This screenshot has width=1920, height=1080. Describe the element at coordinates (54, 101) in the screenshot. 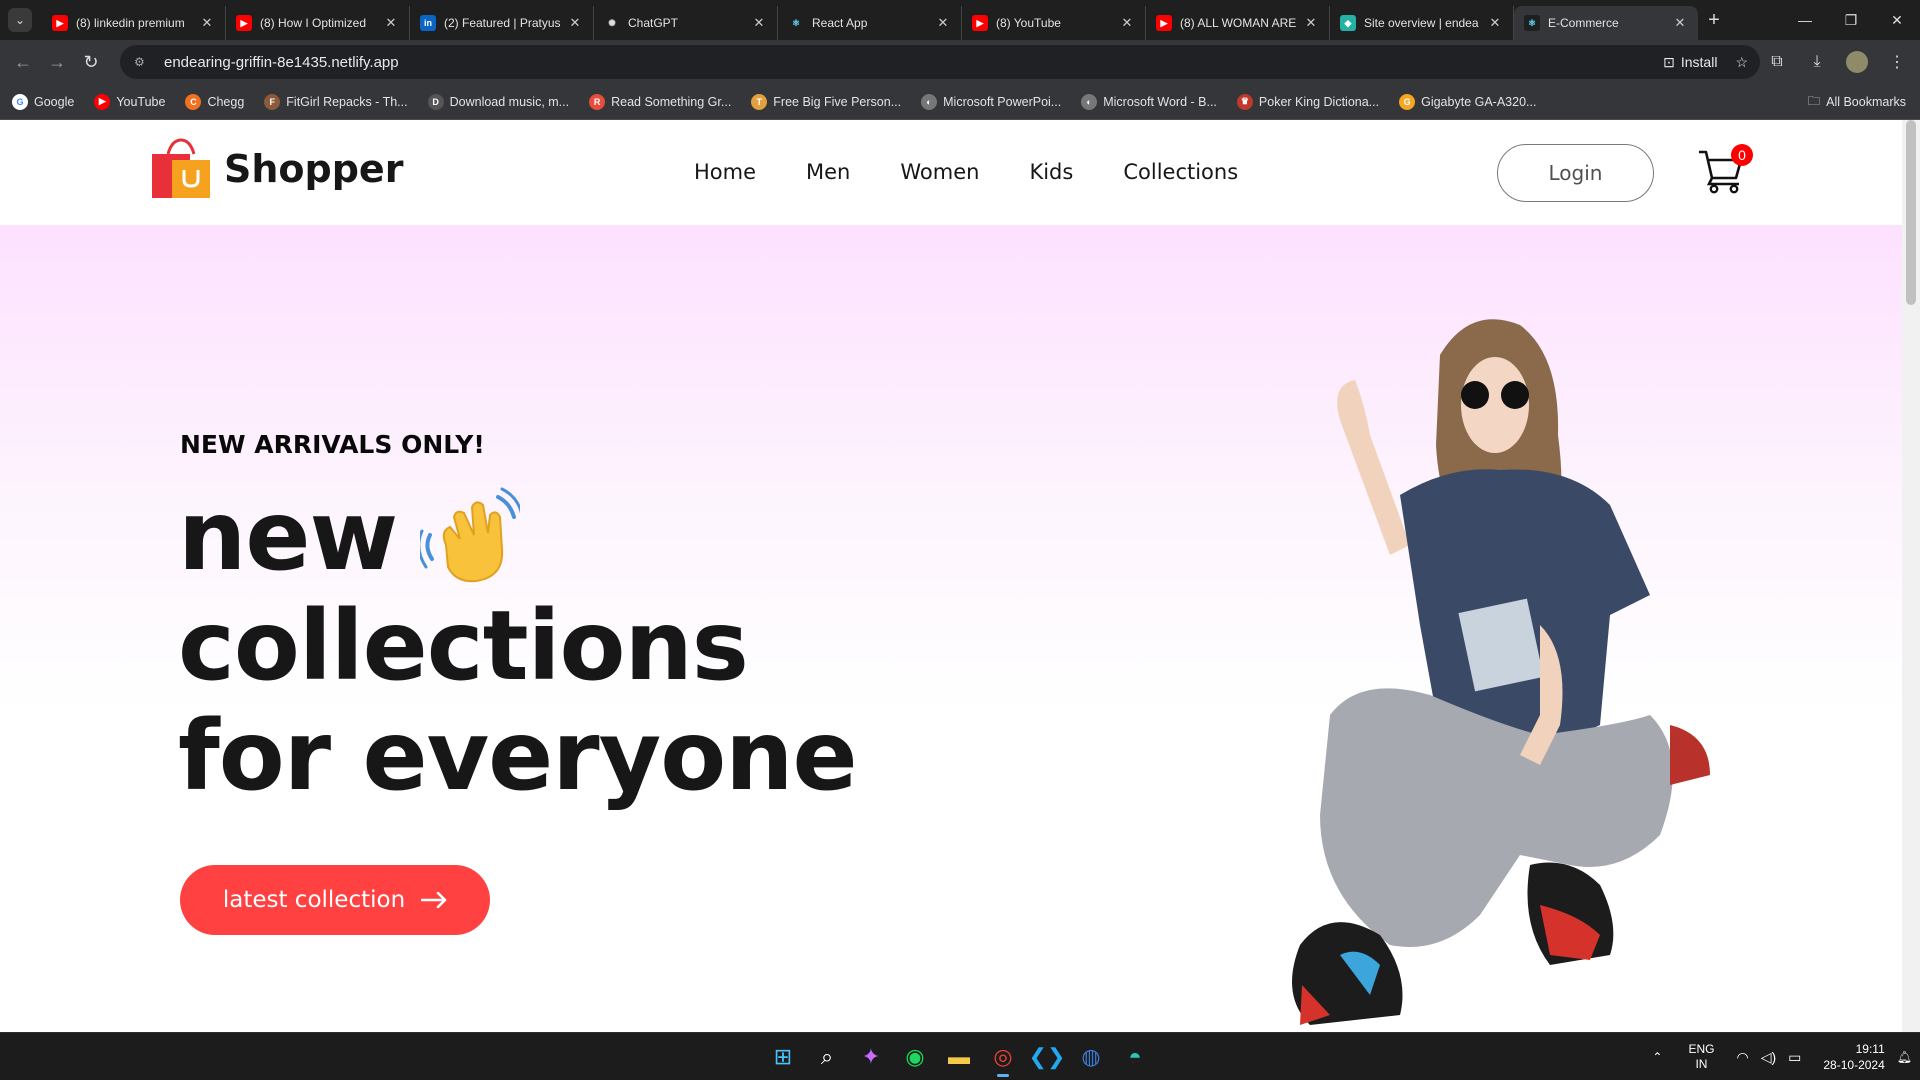

I see `bookmark-label: Google` at that location.